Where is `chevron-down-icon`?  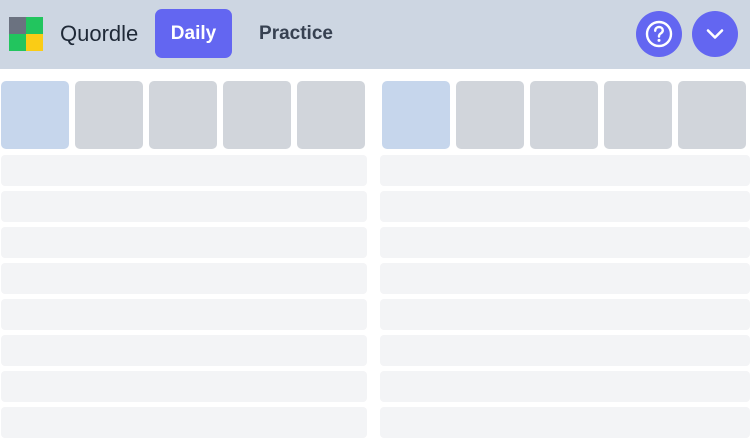
chevron-down-icon is located at coordinates (715, 34).